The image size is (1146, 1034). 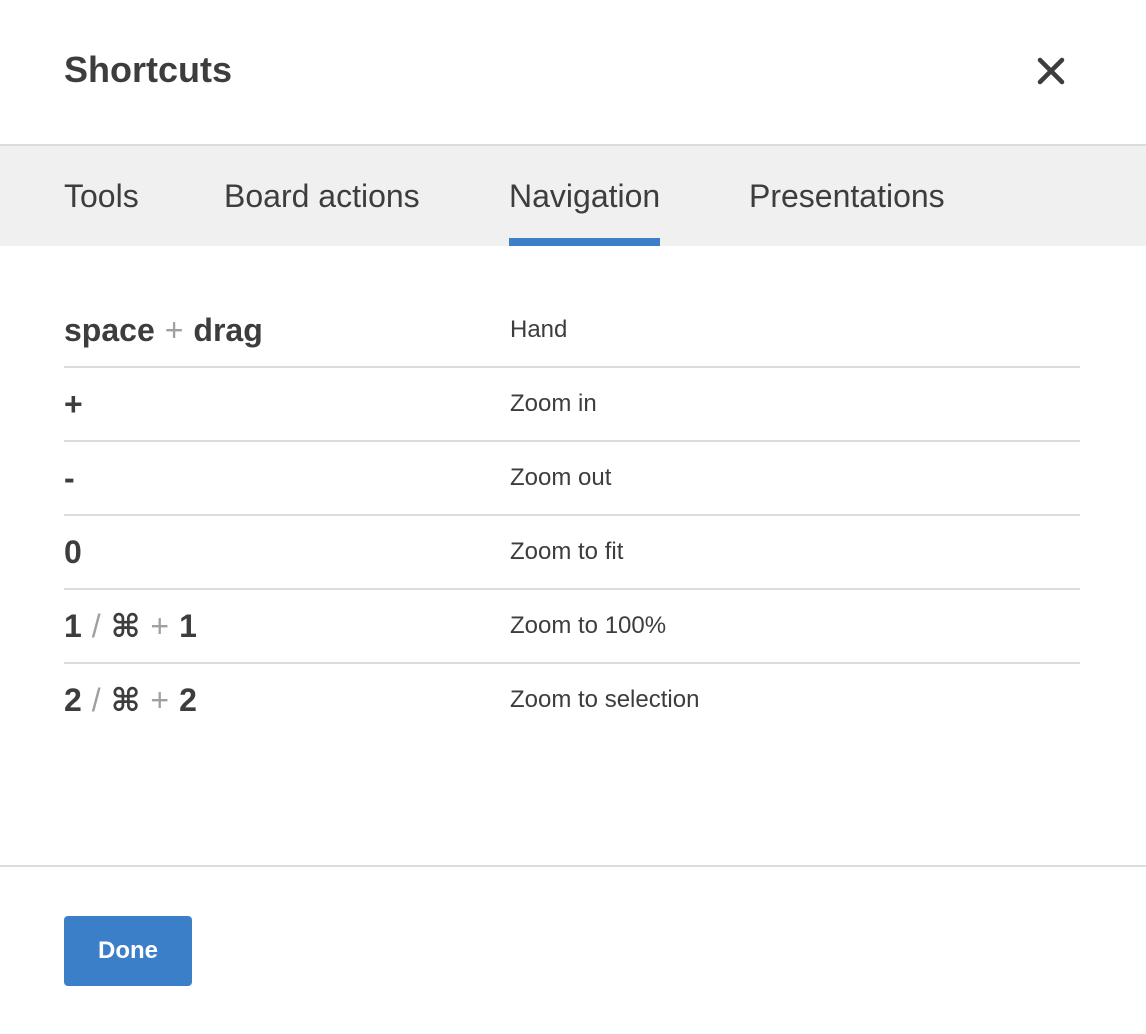 What do you see at coordinates (605, 699) in the screenshot?
I see `shortcut-description: Zoom to selection` at bounding box center [605, 699].